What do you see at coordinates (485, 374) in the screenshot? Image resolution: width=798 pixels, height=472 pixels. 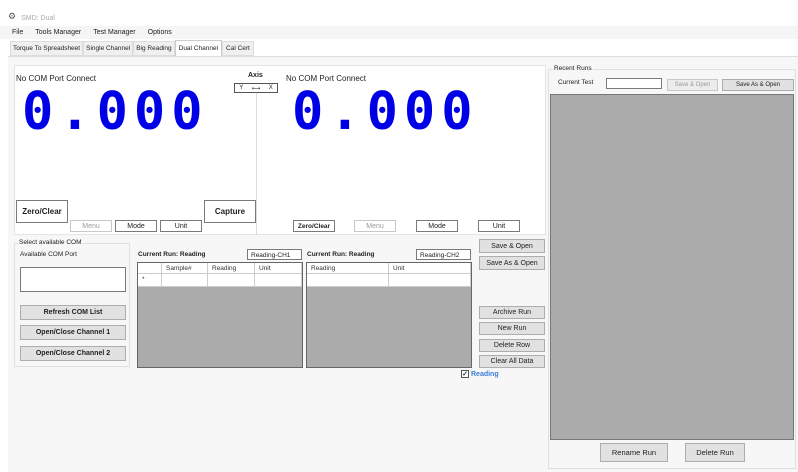 I see `reading-checkbox-label: Reading` at bounding box center [485, 374].